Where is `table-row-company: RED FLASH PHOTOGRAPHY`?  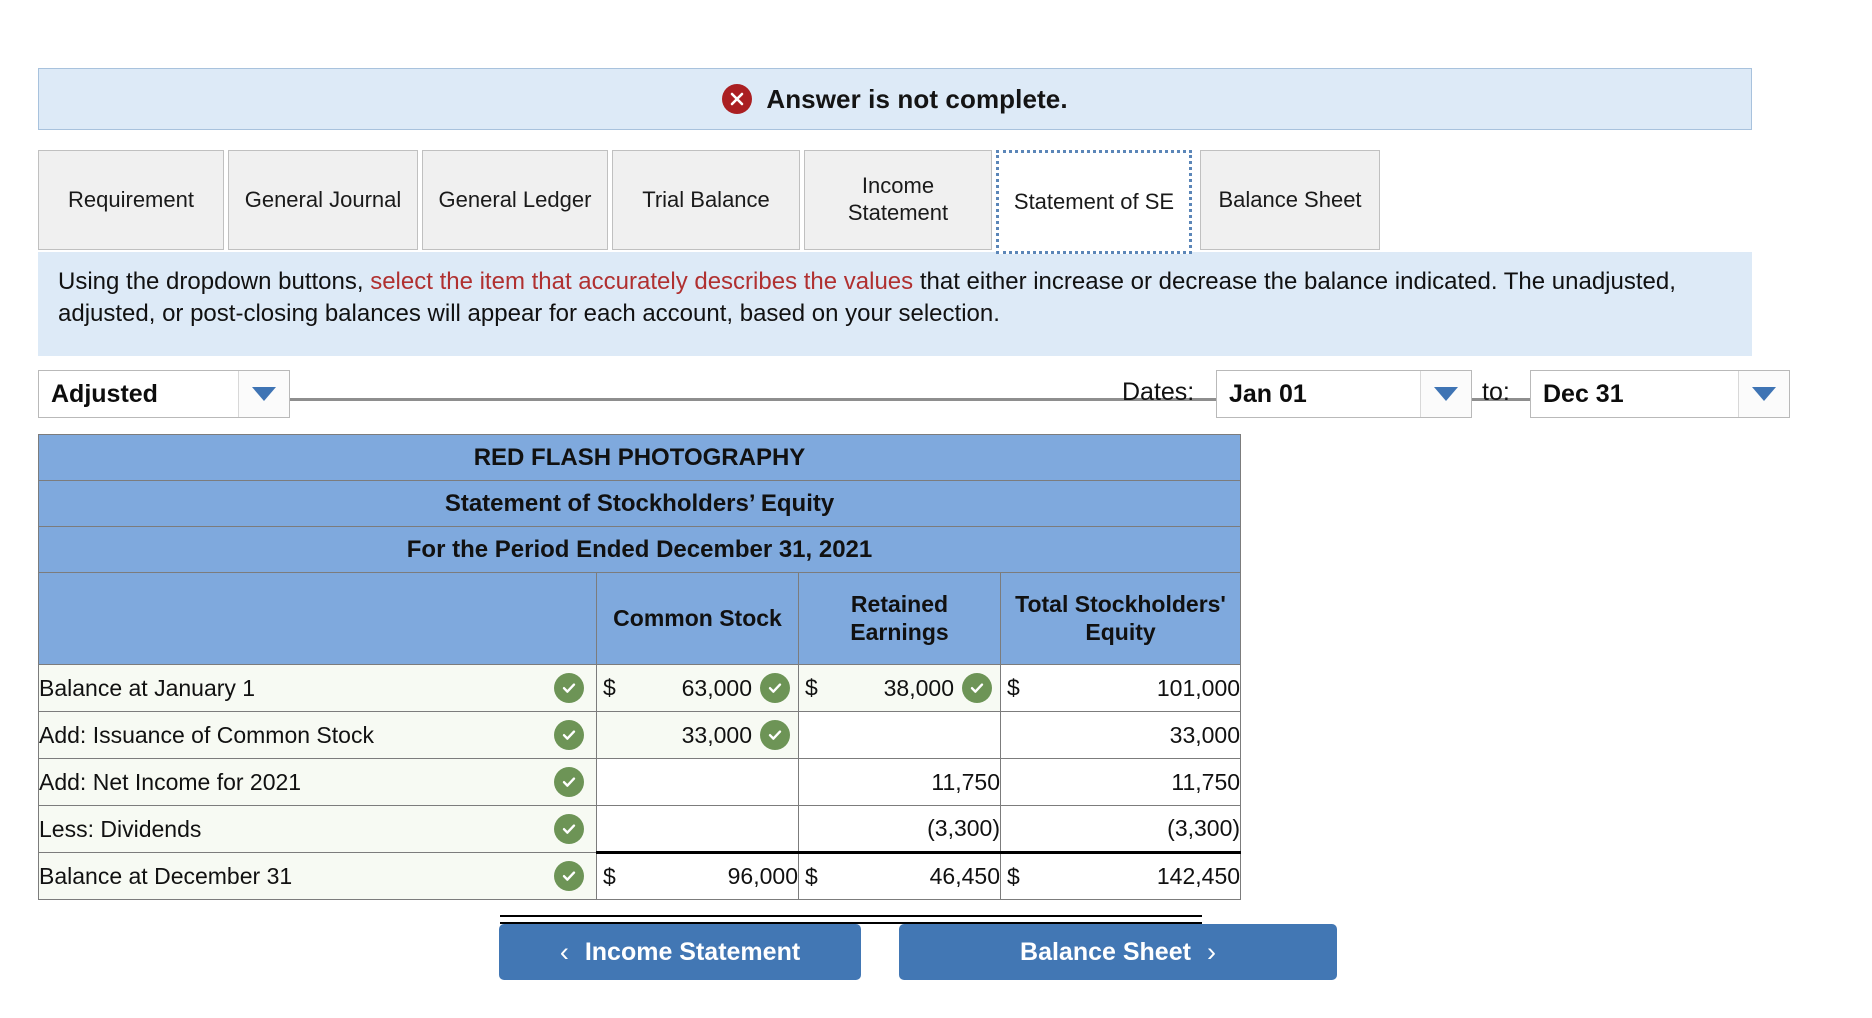
table-row-company: RED FLASH PHOTOGRAPHY is located at coordinates (639, 457).